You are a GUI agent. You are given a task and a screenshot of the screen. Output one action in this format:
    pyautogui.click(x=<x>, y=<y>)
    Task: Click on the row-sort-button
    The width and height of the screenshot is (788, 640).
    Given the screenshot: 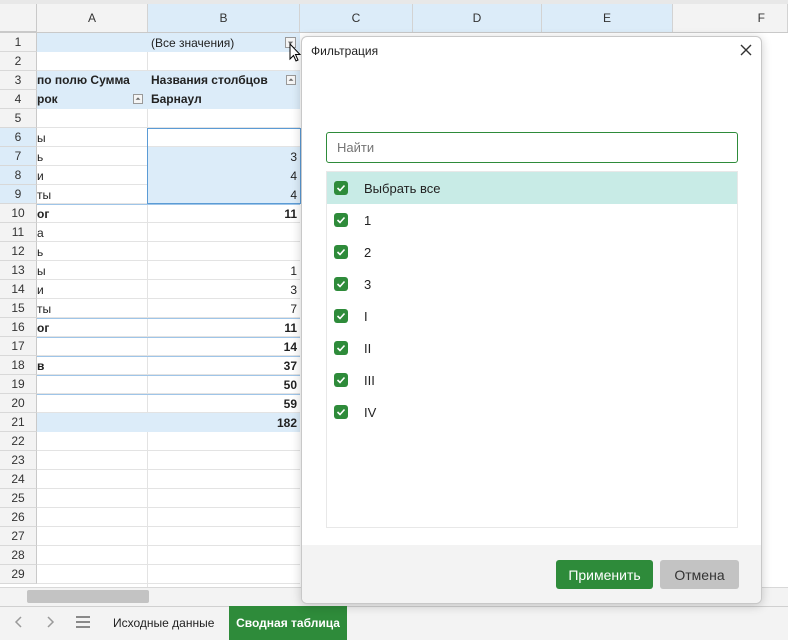 What is the action you would take?
    pyautogui.click(x=138, y=99)
    